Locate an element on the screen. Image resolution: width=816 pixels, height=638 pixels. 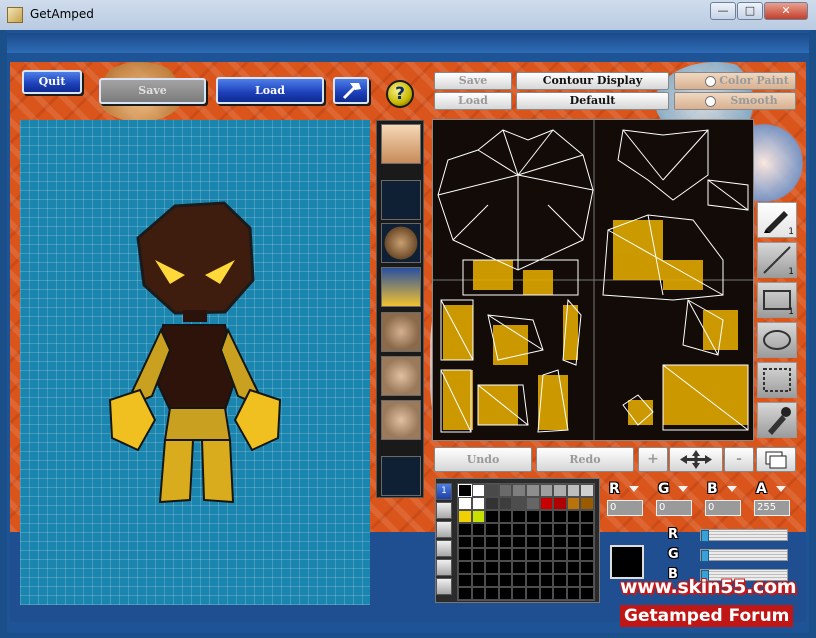
r-dropdown-icon is located at coordinates (634, 489).